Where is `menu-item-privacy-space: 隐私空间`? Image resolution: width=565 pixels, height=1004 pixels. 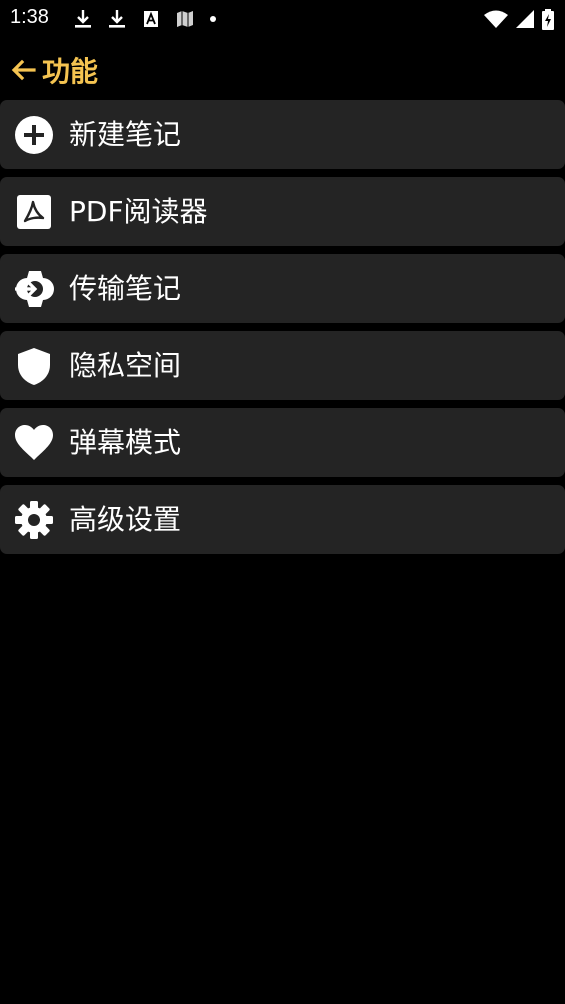 menu-item-privacy-space: 隐私空间 is located at coordinates (282, 365).